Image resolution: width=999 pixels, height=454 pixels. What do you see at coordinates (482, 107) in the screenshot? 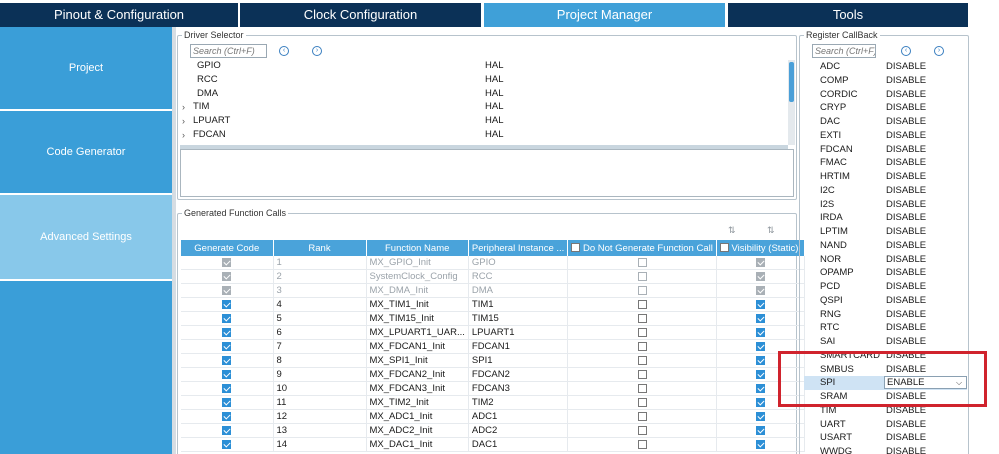
I see `driver-row: › TIM HAL` at bounding box center [482, 107].